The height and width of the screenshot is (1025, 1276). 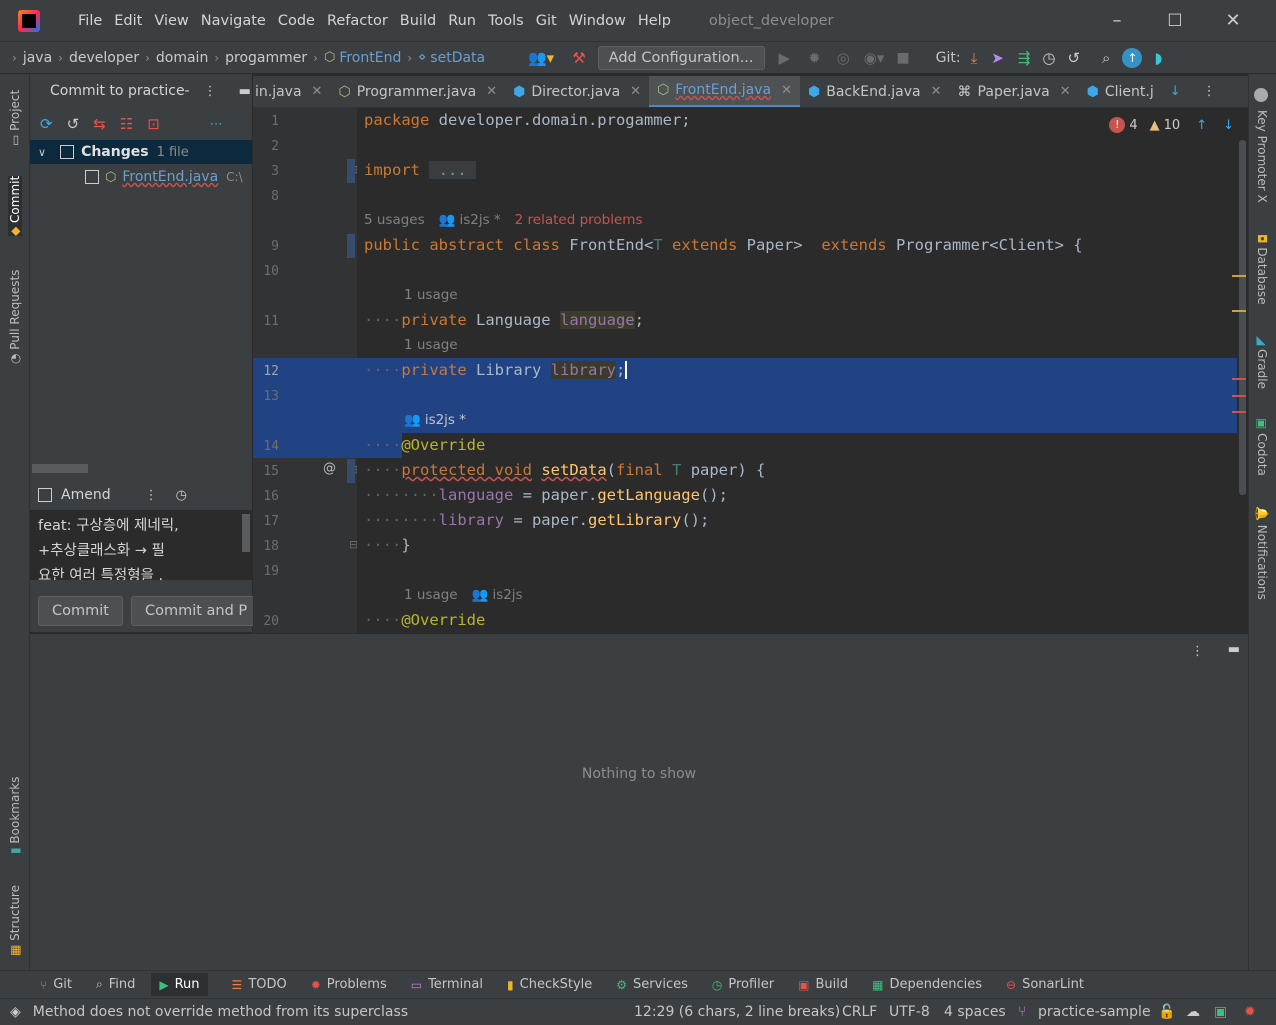 I want to click on more-actions-icon: ⋯, so click(x=216, y=124).